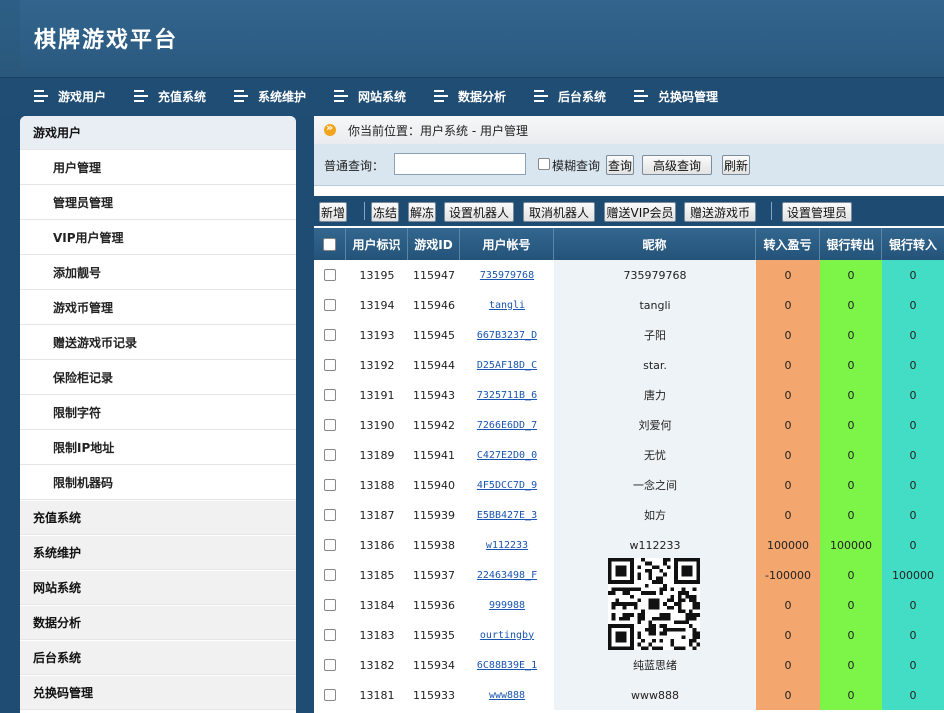  I want to click on header-bank-in: 银行转入, so click(913, 244).